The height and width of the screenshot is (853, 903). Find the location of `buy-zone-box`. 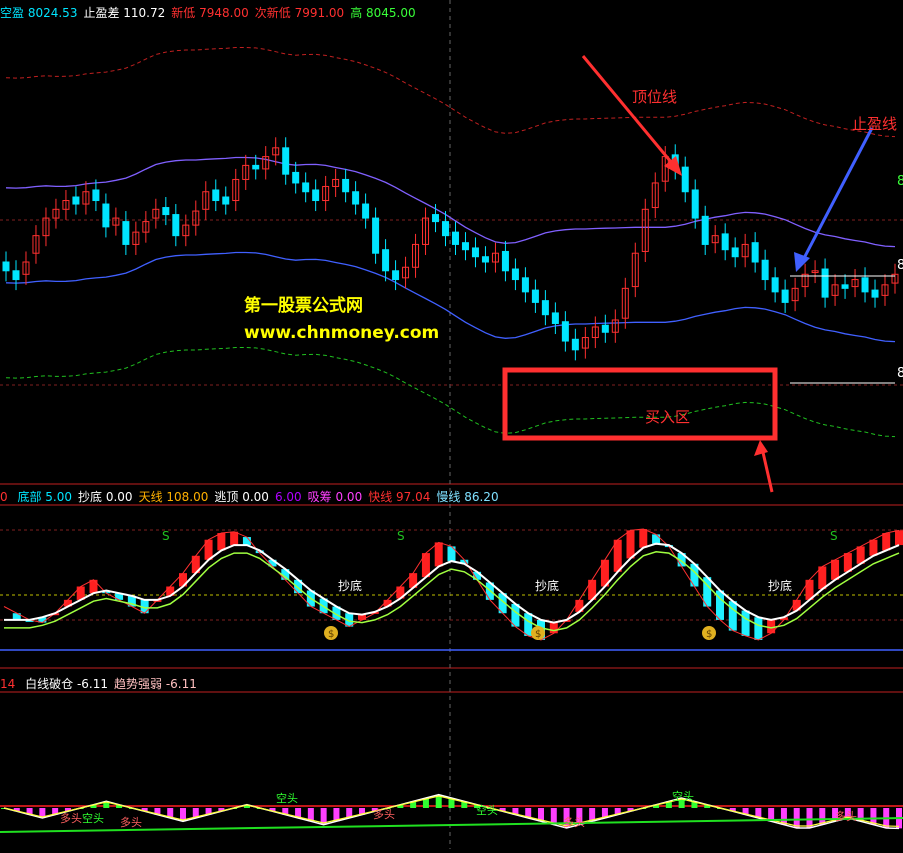

buy-zone-box is located at coordinates (640, 404).